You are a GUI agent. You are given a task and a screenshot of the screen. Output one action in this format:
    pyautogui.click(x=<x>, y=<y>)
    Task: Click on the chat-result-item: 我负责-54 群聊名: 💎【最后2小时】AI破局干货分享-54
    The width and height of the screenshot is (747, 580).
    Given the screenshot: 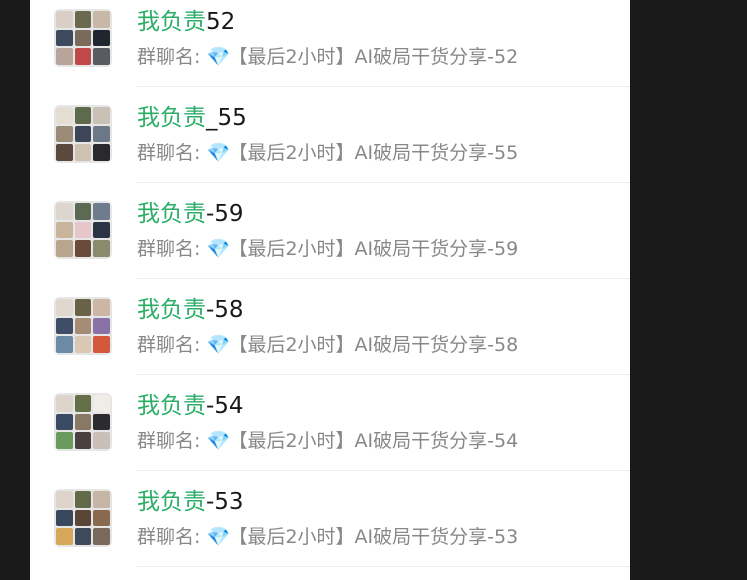 What is the action you would take?
    pyautogui.click(x=330, y=432)
    